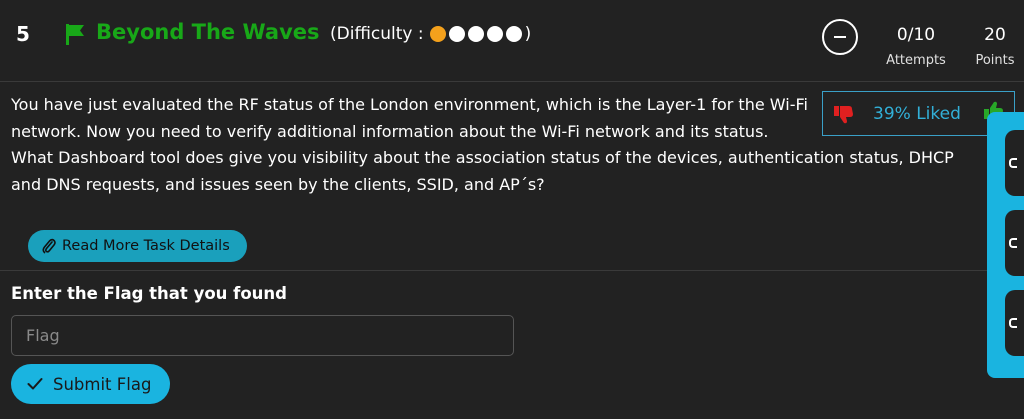 The height and width of the screenshot is (419, 1024). Describe the element at coordinates (262, 335) in the screenshot. I see `flag-input` at that location.